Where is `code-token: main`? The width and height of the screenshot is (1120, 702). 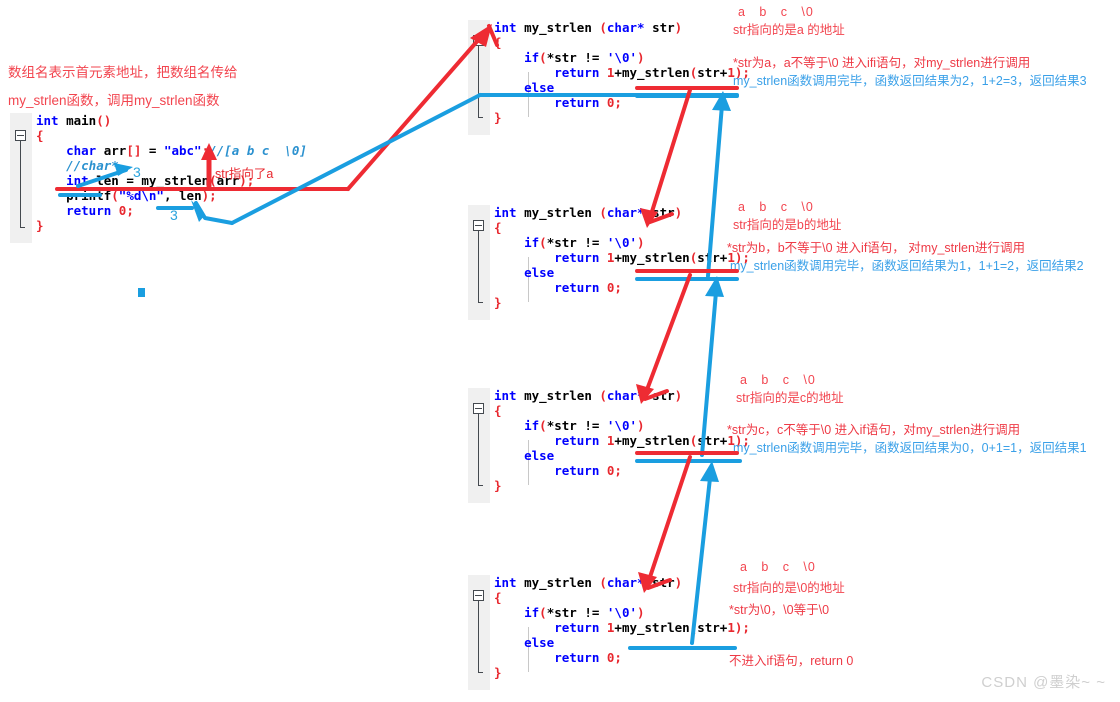 code-token: main is located at coordinates (81, 120).